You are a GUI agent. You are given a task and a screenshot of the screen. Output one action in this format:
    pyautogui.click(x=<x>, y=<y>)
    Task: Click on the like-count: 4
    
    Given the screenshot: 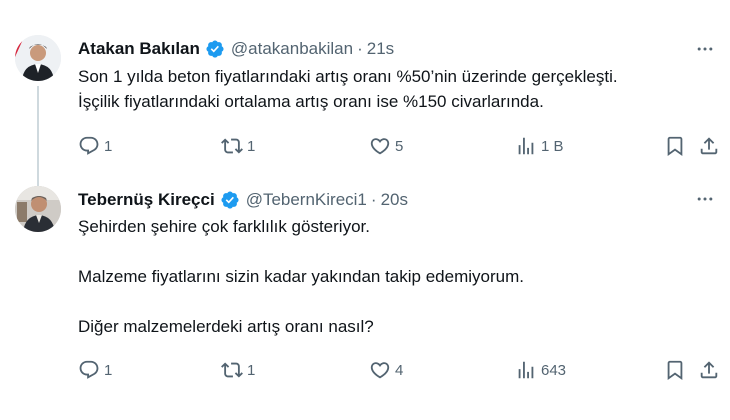 What is the action you would take?
    pyautogui.click(x=399, y=370)
    